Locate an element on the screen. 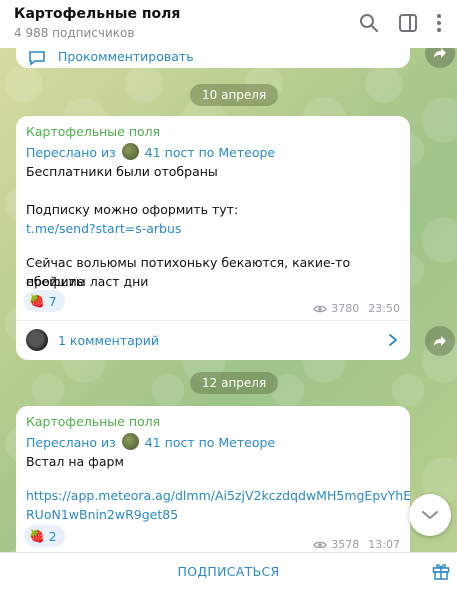  sidebar-toggle-icon is located at coordinates (408, 23).